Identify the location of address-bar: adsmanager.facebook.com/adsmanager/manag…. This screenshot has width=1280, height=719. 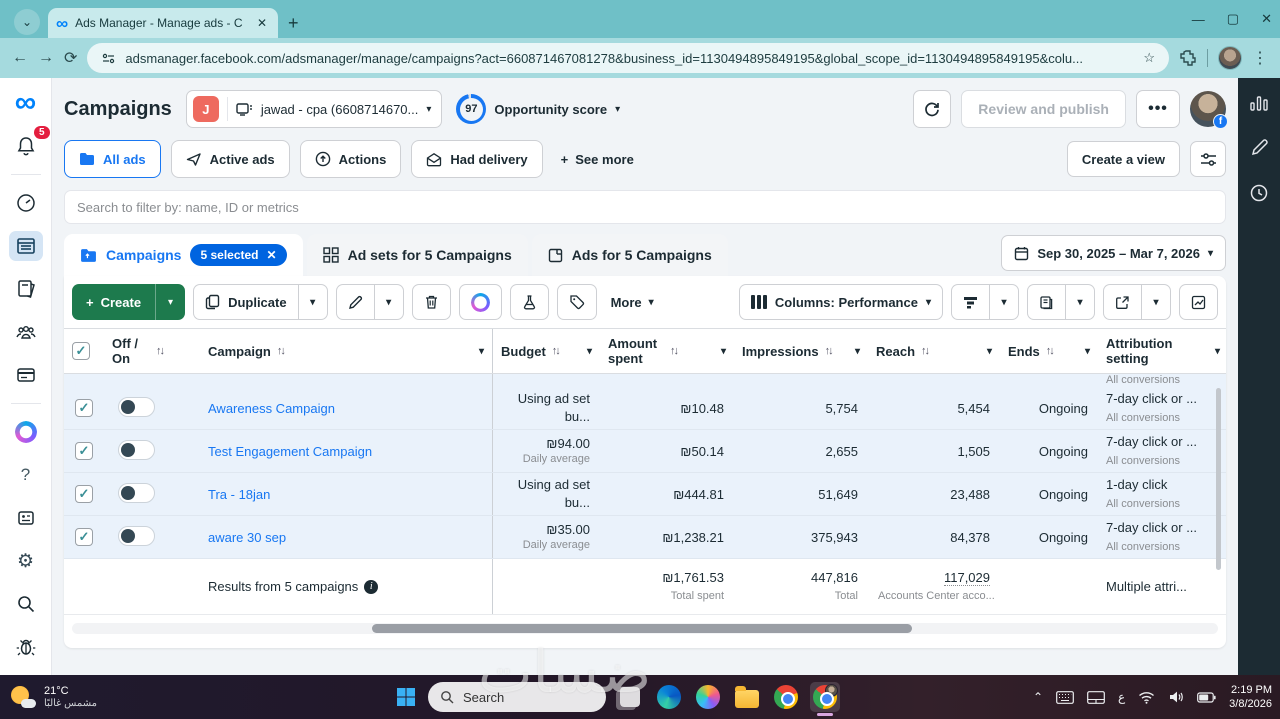
(628, 58).